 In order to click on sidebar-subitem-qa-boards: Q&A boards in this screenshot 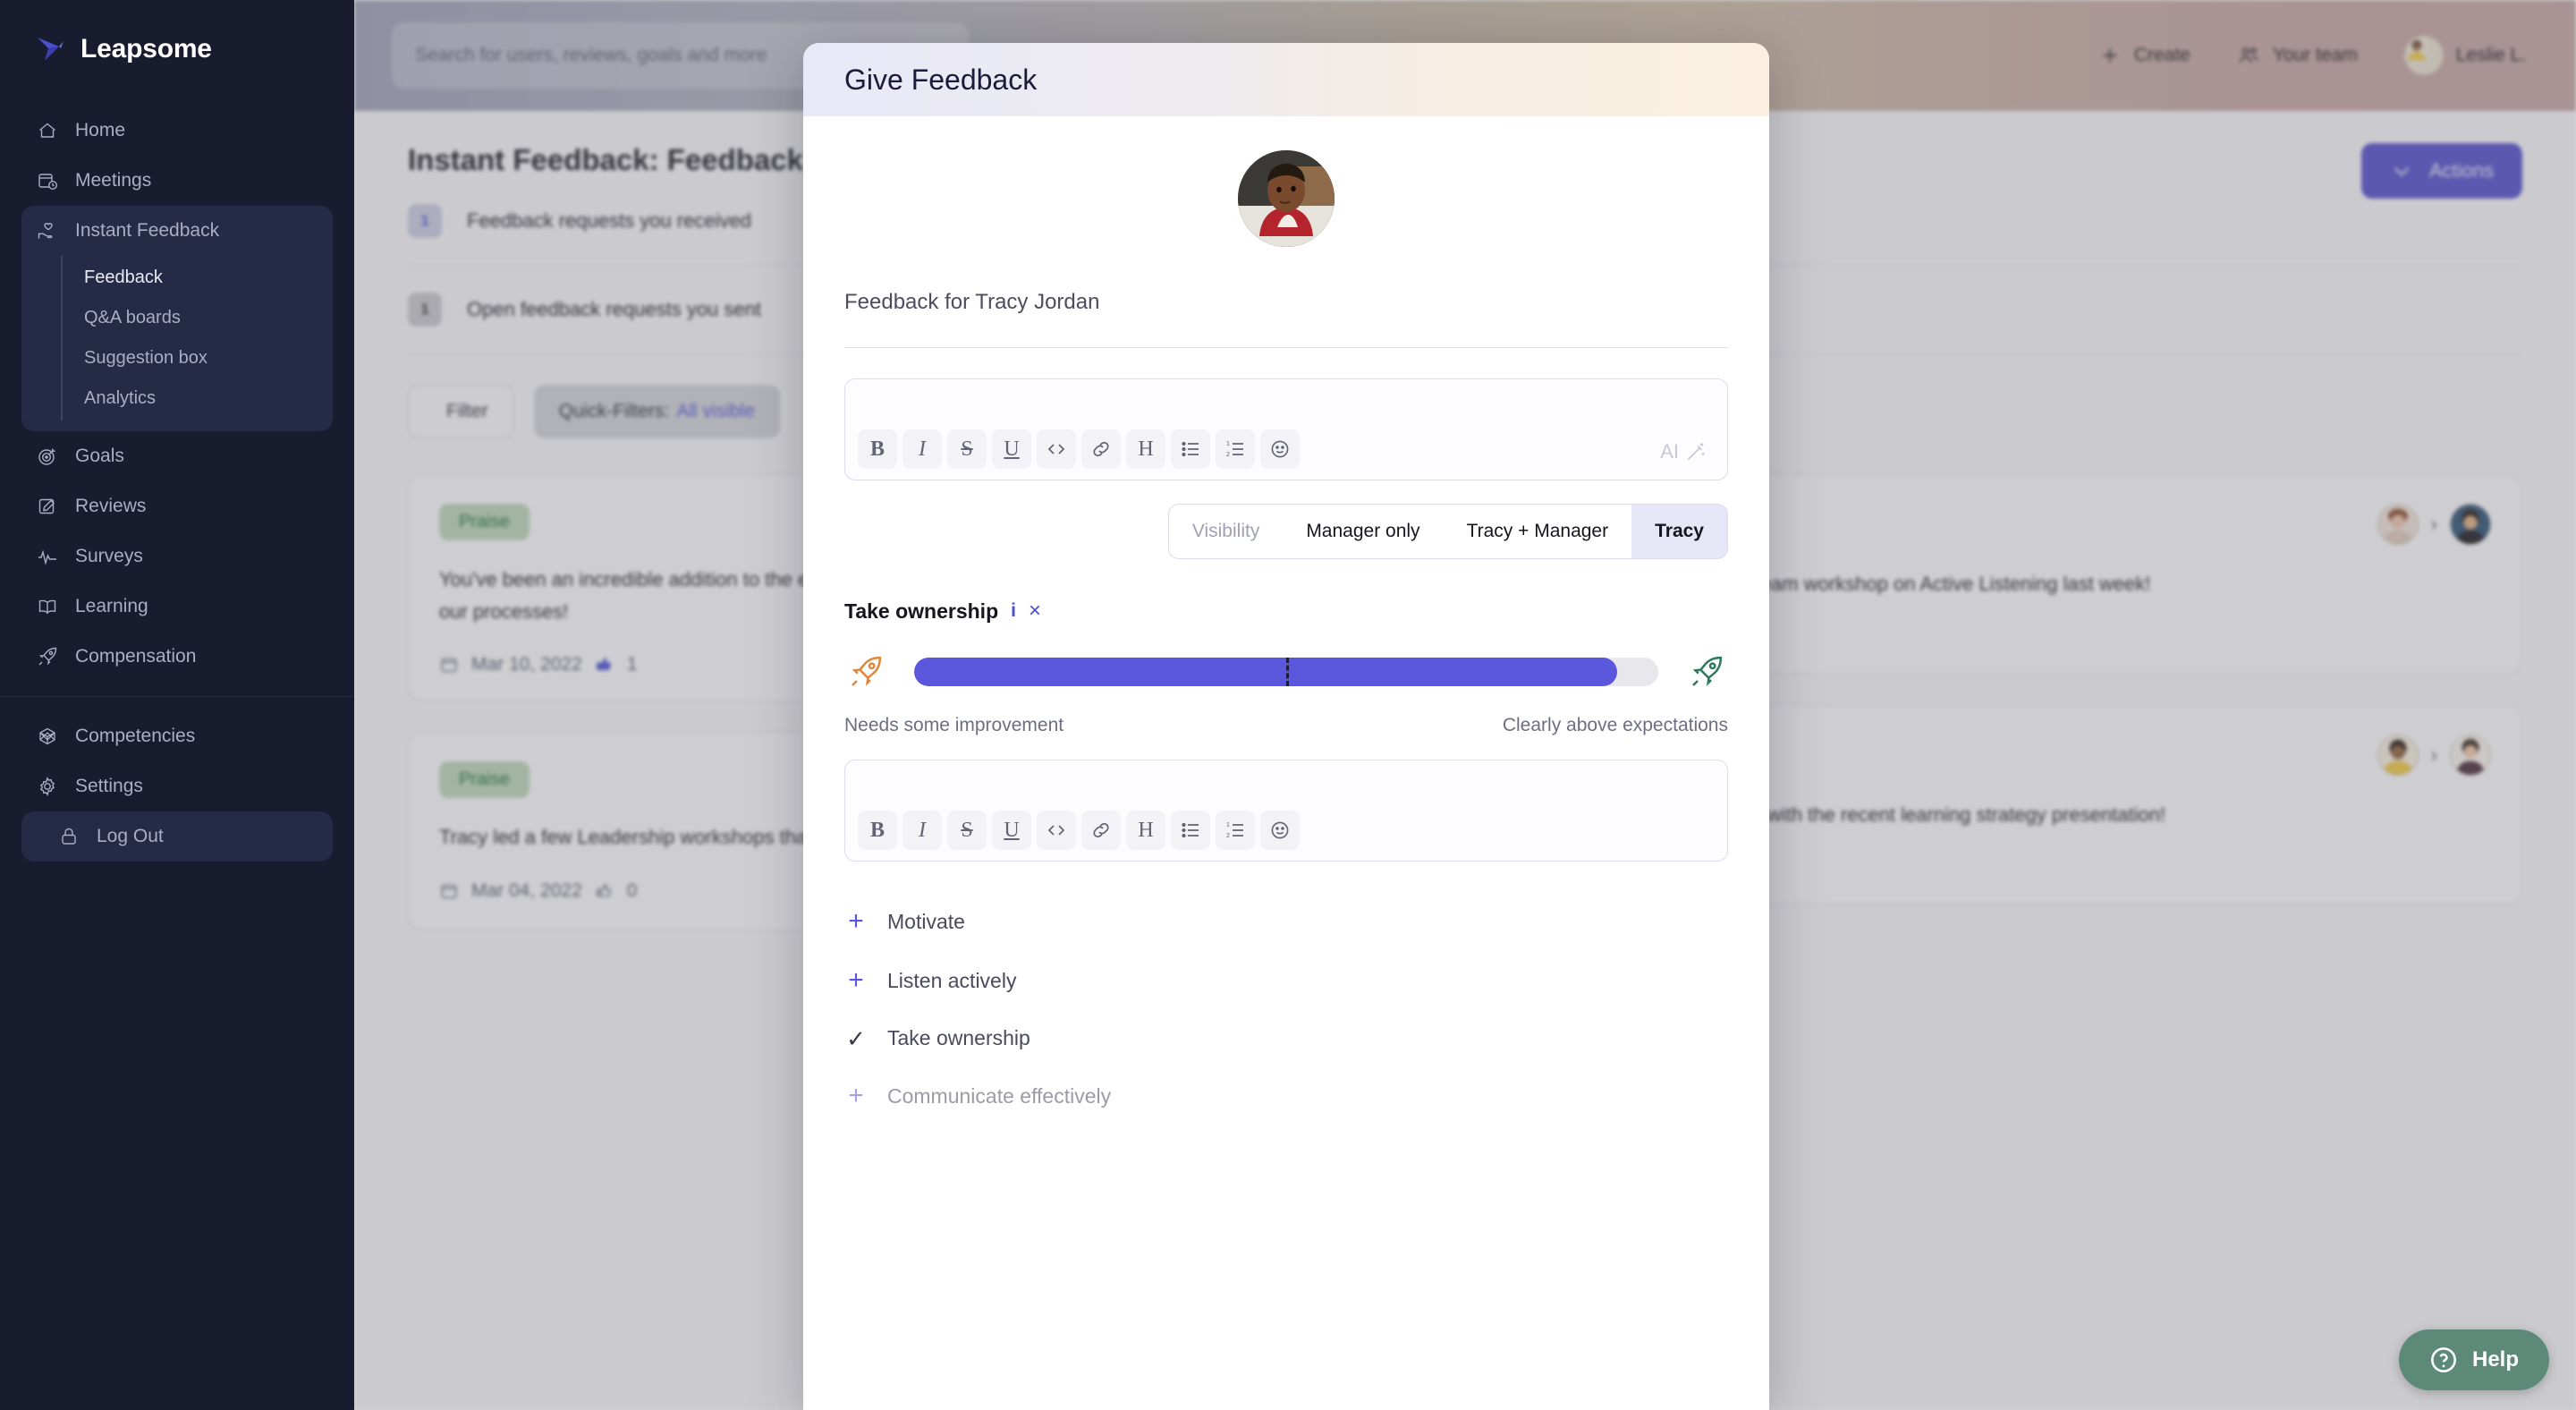, I will do `click(197, 318)`.